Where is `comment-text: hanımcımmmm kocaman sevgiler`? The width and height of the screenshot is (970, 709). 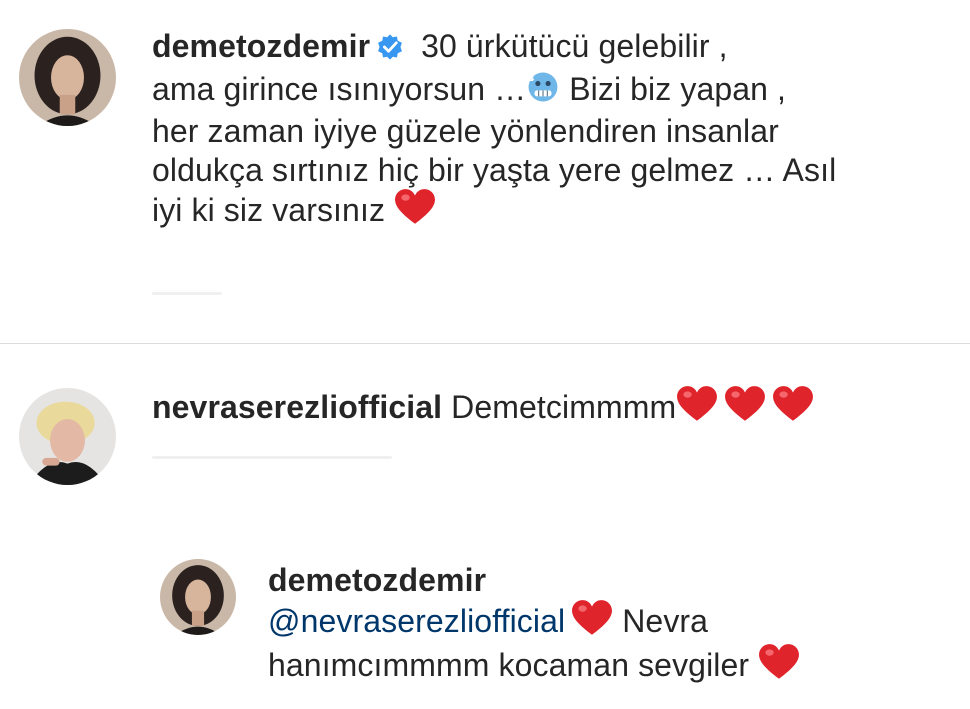 comment-text: hanımcımmmm kocaman sevgiler is located at coordinates (513, 665).